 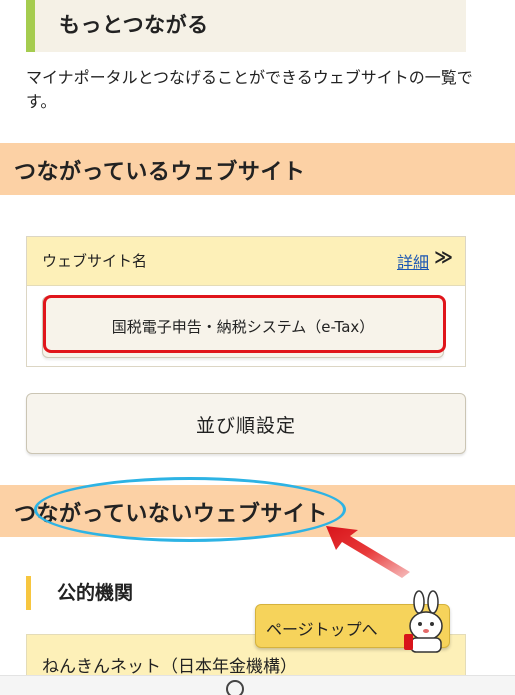 I want to click on browser-bottom-bar, so click(x=257, y=685).